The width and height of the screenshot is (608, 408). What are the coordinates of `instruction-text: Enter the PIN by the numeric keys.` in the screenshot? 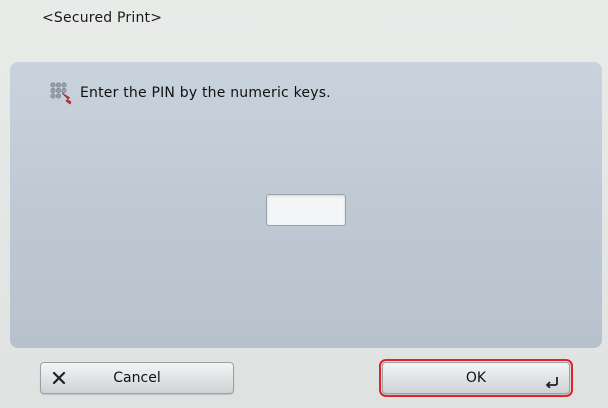 It's located at (205, 93).